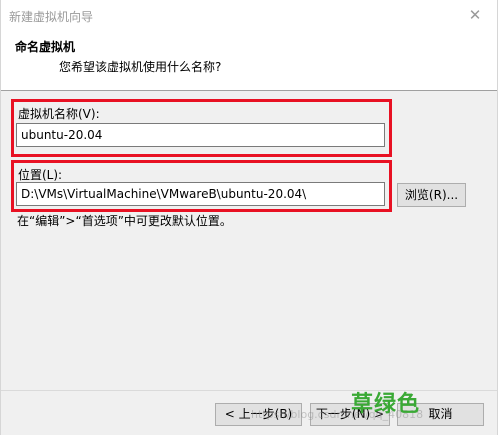 The width and height of the screenshot is (498, 435). I want to click on wizard-header: 命名虚拟机 您希望该虚拟机使用什么名称?, so click(249, 60).